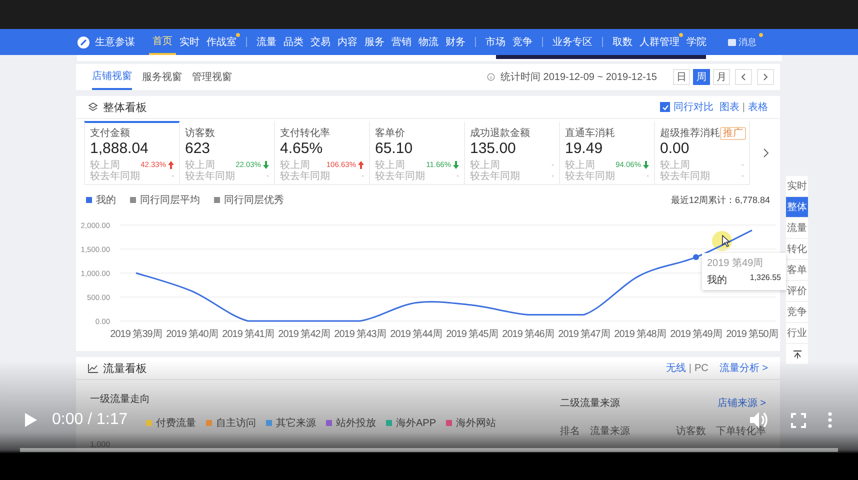 This screenshot has width=858, height=480. I want to click on total-text: 最近12周累计：6,778.84, so click(720, 200).